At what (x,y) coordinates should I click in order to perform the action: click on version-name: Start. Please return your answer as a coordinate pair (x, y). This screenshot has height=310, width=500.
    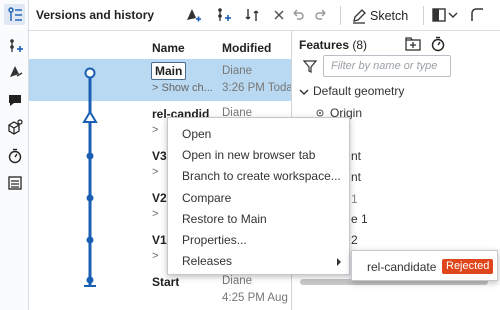
    Looking at the image, I should click on (166, 282).